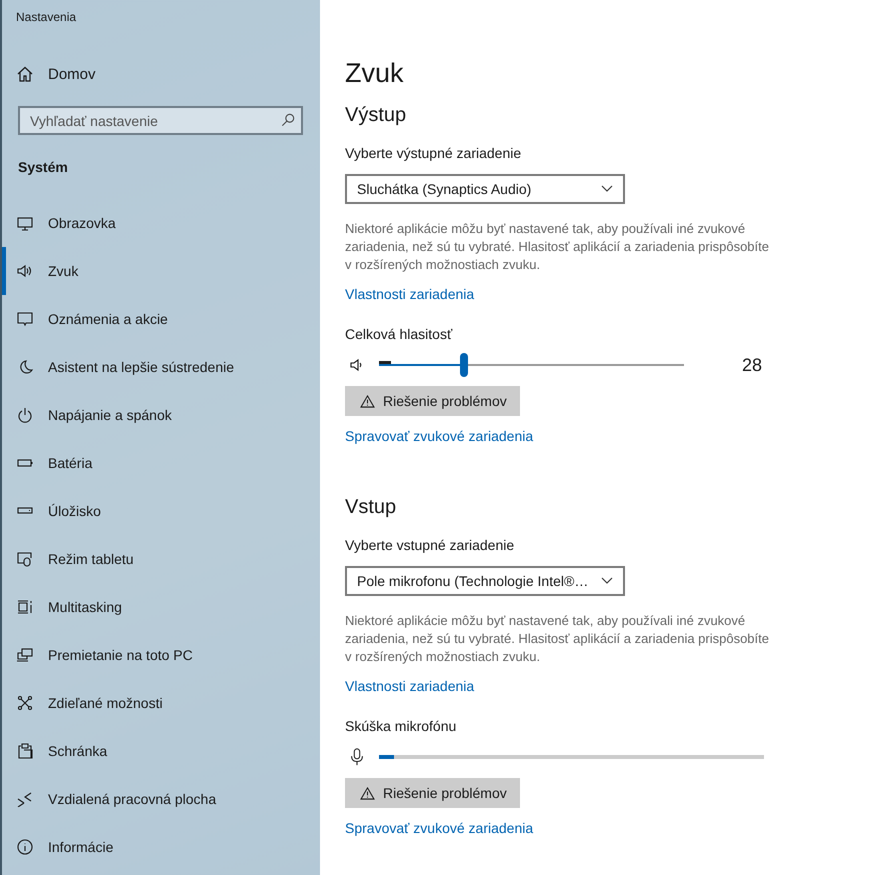  I want to click on sidebar-item: Napájanie a spánok, so click(161, 415).